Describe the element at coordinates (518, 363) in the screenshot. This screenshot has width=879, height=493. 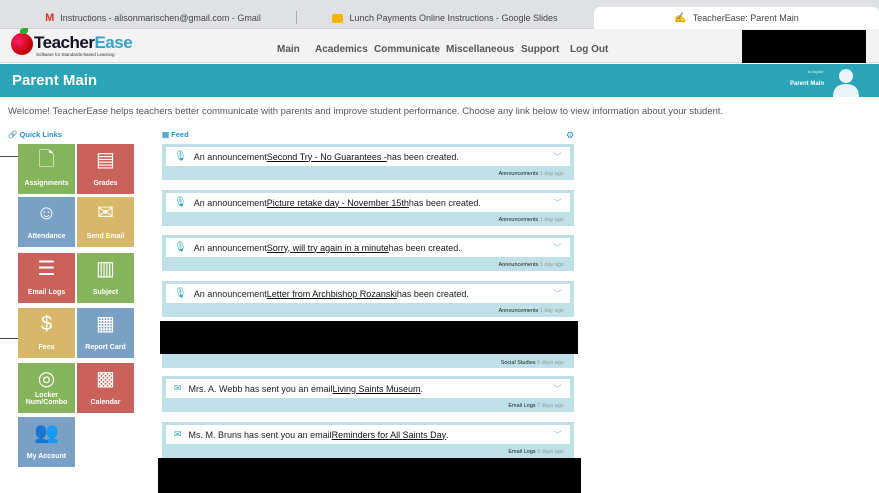
I see `feed-category: Social Studies` at that location.